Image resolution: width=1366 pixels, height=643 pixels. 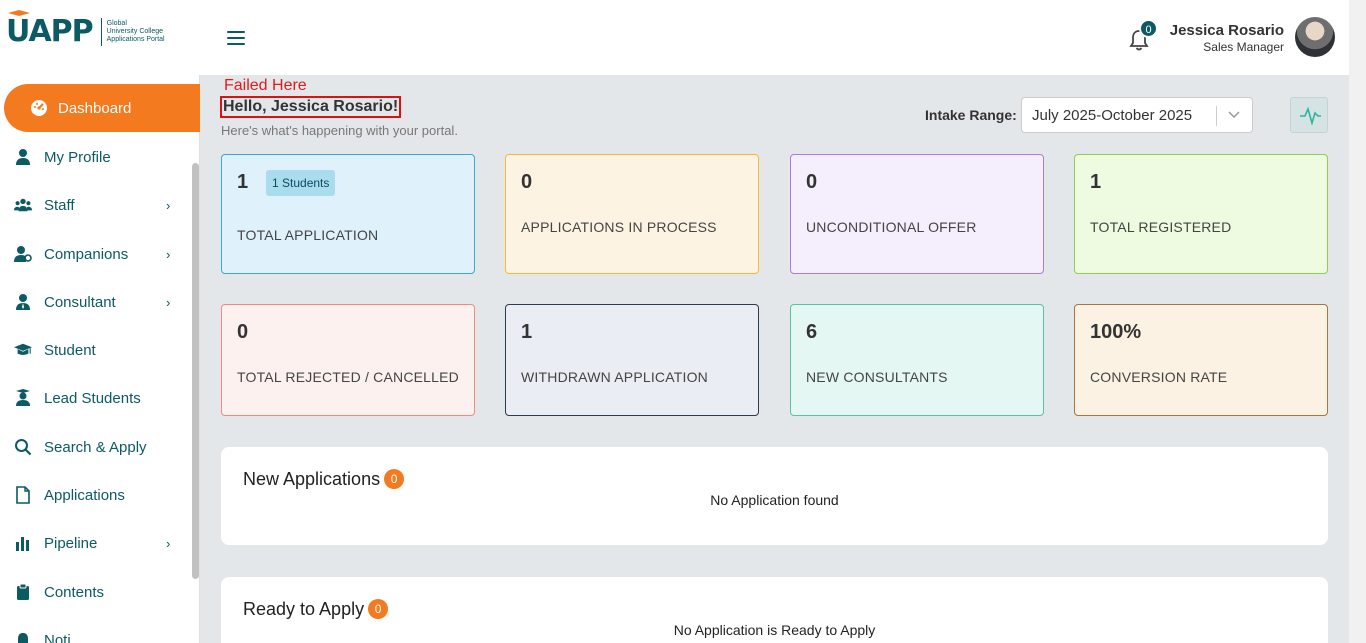 I want to click on stat-label: NEW CONSULTANTS, so click(x=877, y=377).